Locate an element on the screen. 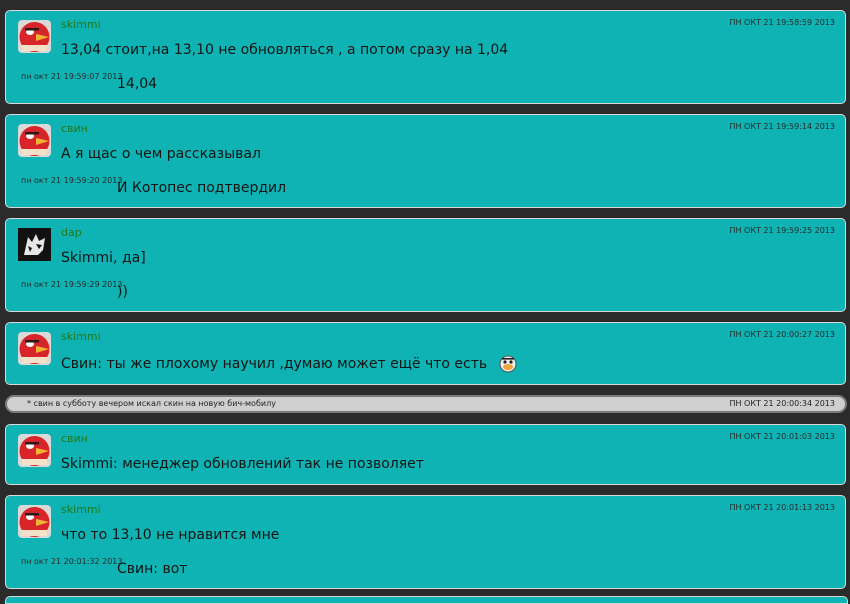  followup-timestamp: пн окт 21 20:01:32 2013 is located at coordinates (72, 561).